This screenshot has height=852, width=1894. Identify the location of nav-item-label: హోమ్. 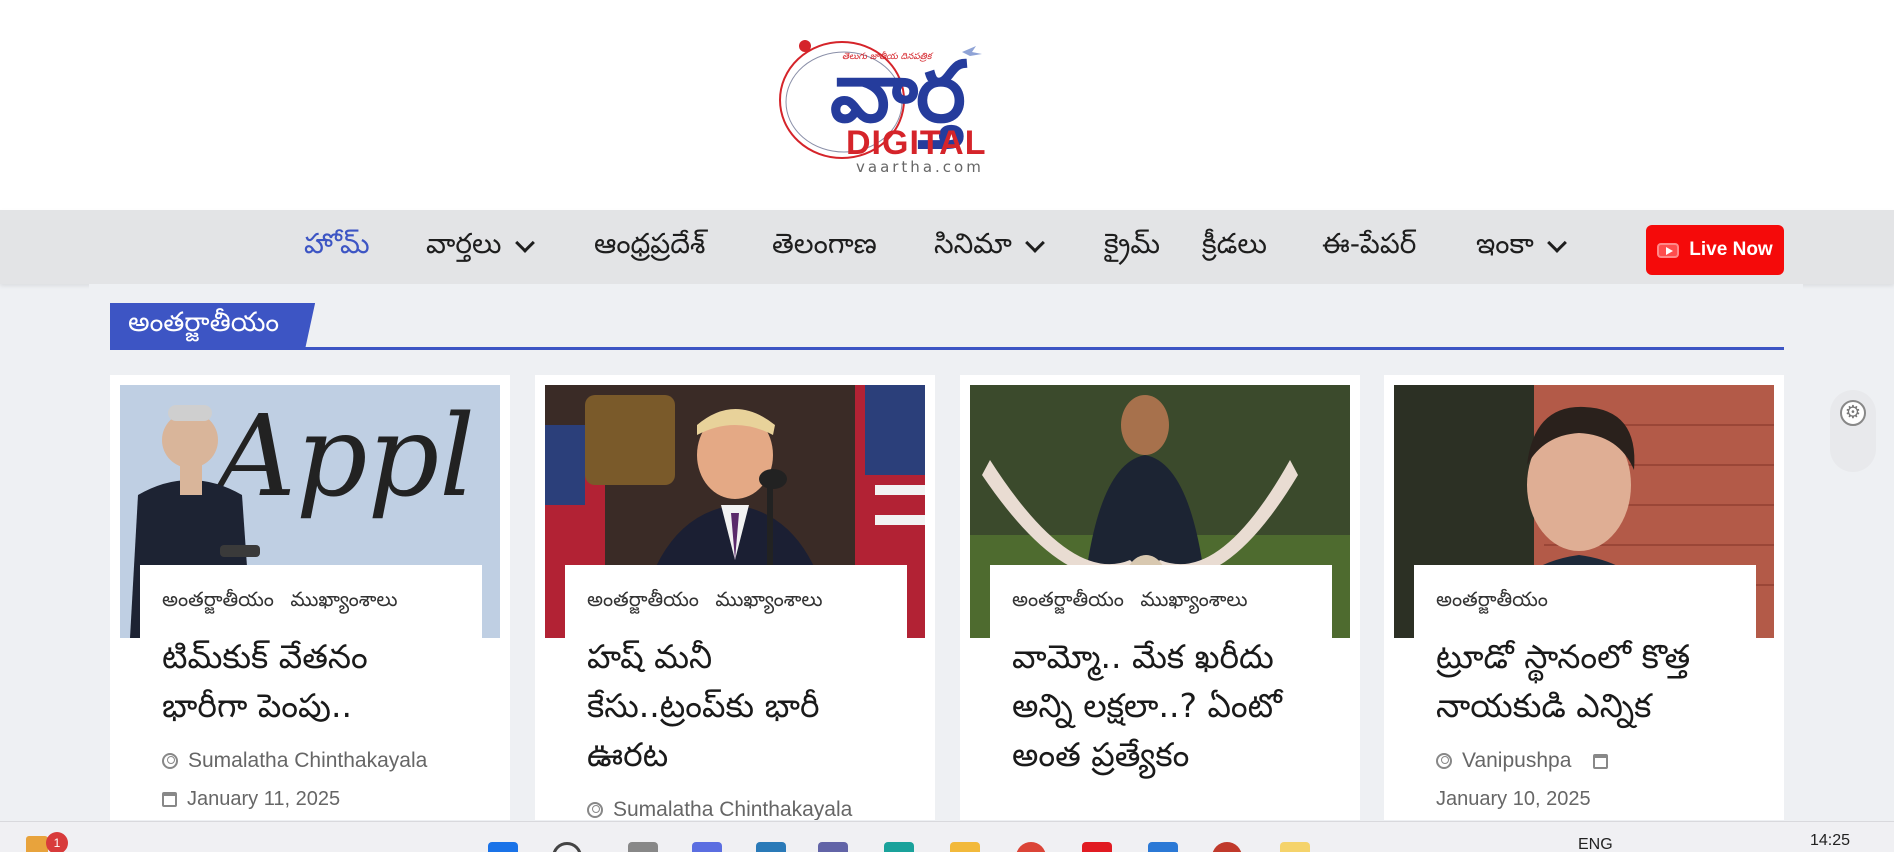
(337, 243).